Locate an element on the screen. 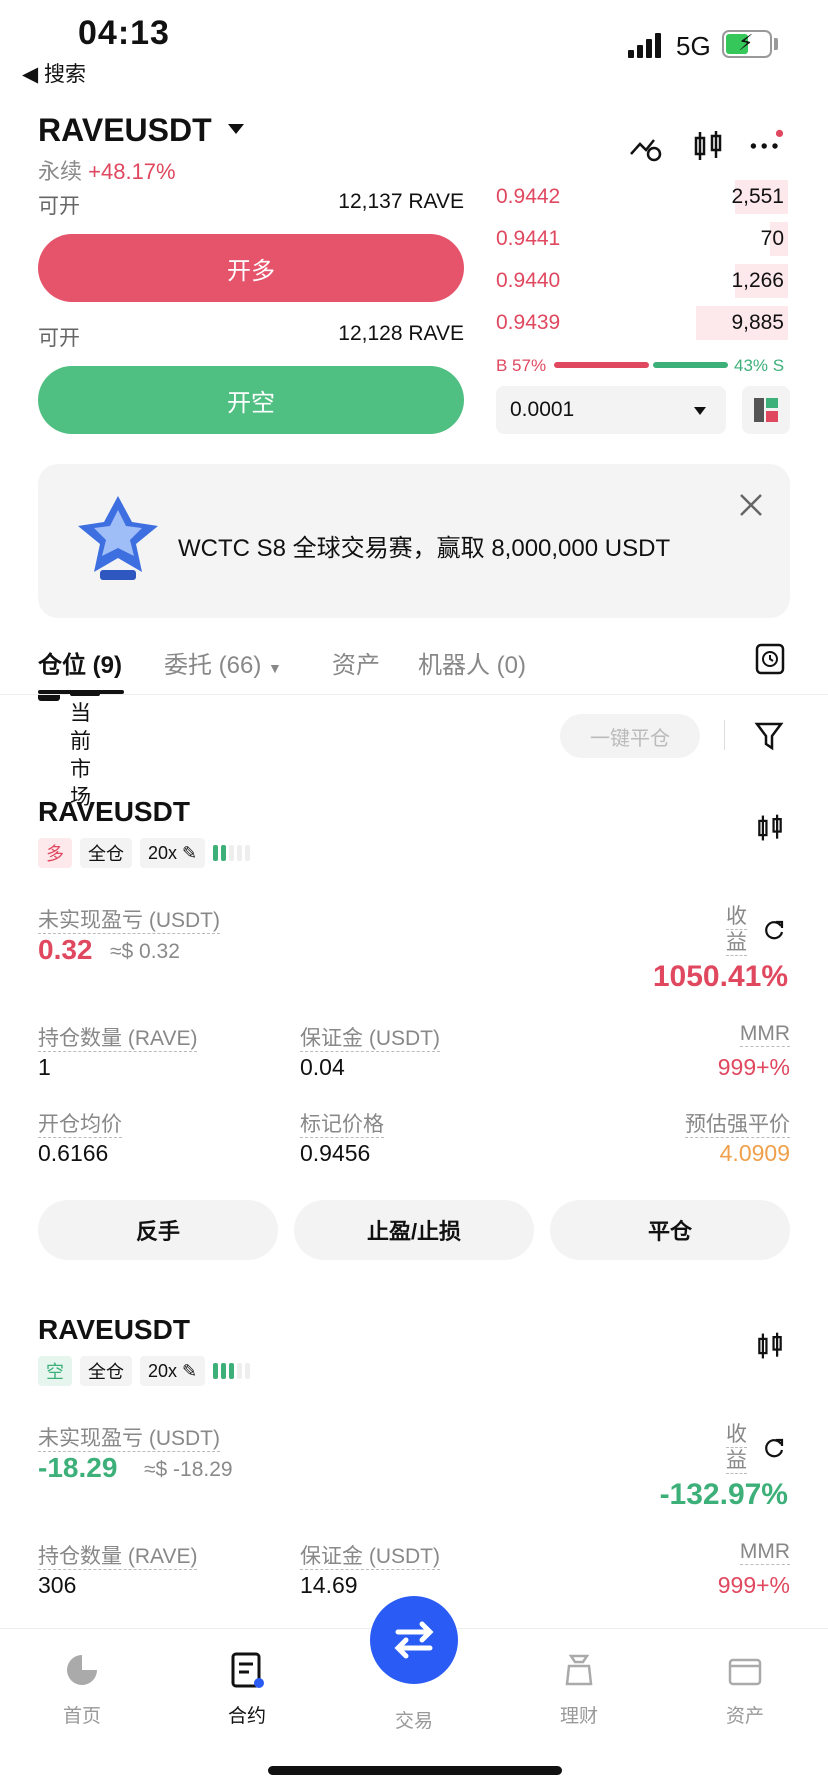  price-change: +48.17% is located at coordinates (132, 171).